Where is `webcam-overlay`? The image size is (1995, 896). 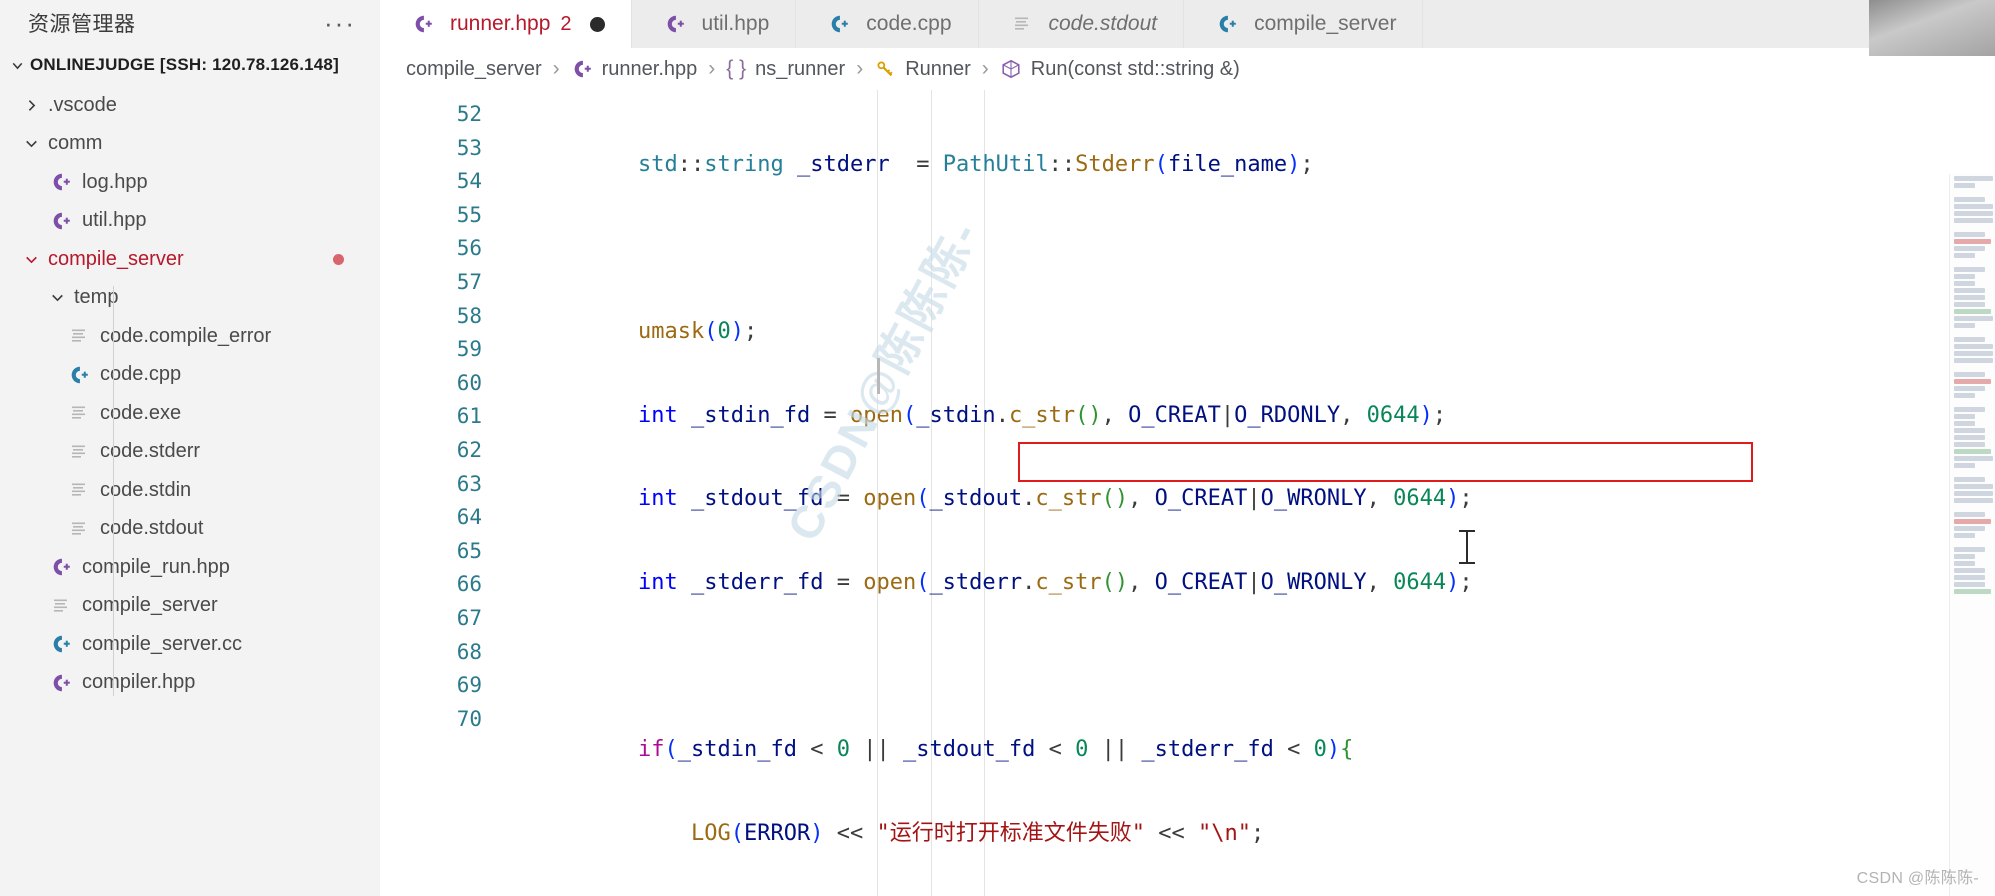
webcam-overlay is located at coordinates (1932, 28).